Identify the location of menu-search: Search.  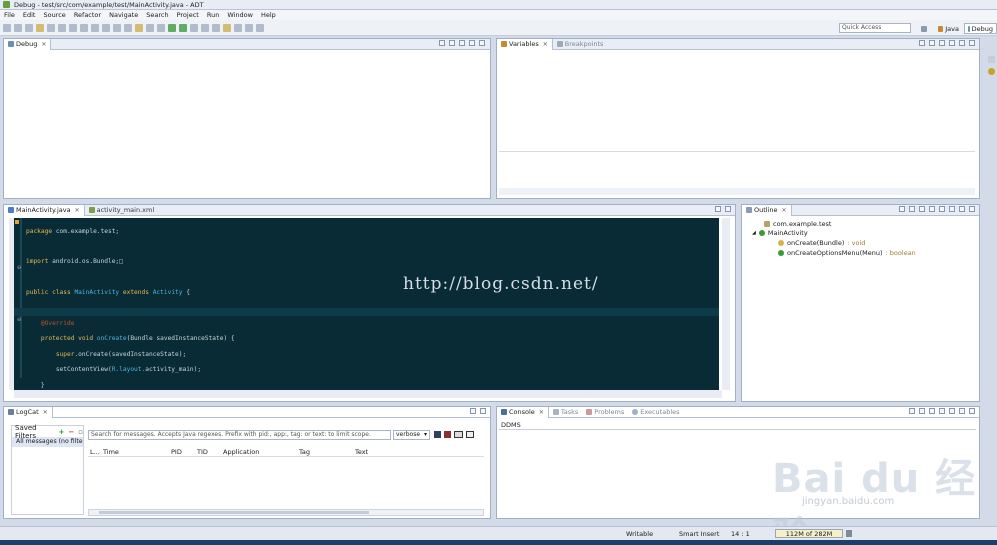
(157, 15).